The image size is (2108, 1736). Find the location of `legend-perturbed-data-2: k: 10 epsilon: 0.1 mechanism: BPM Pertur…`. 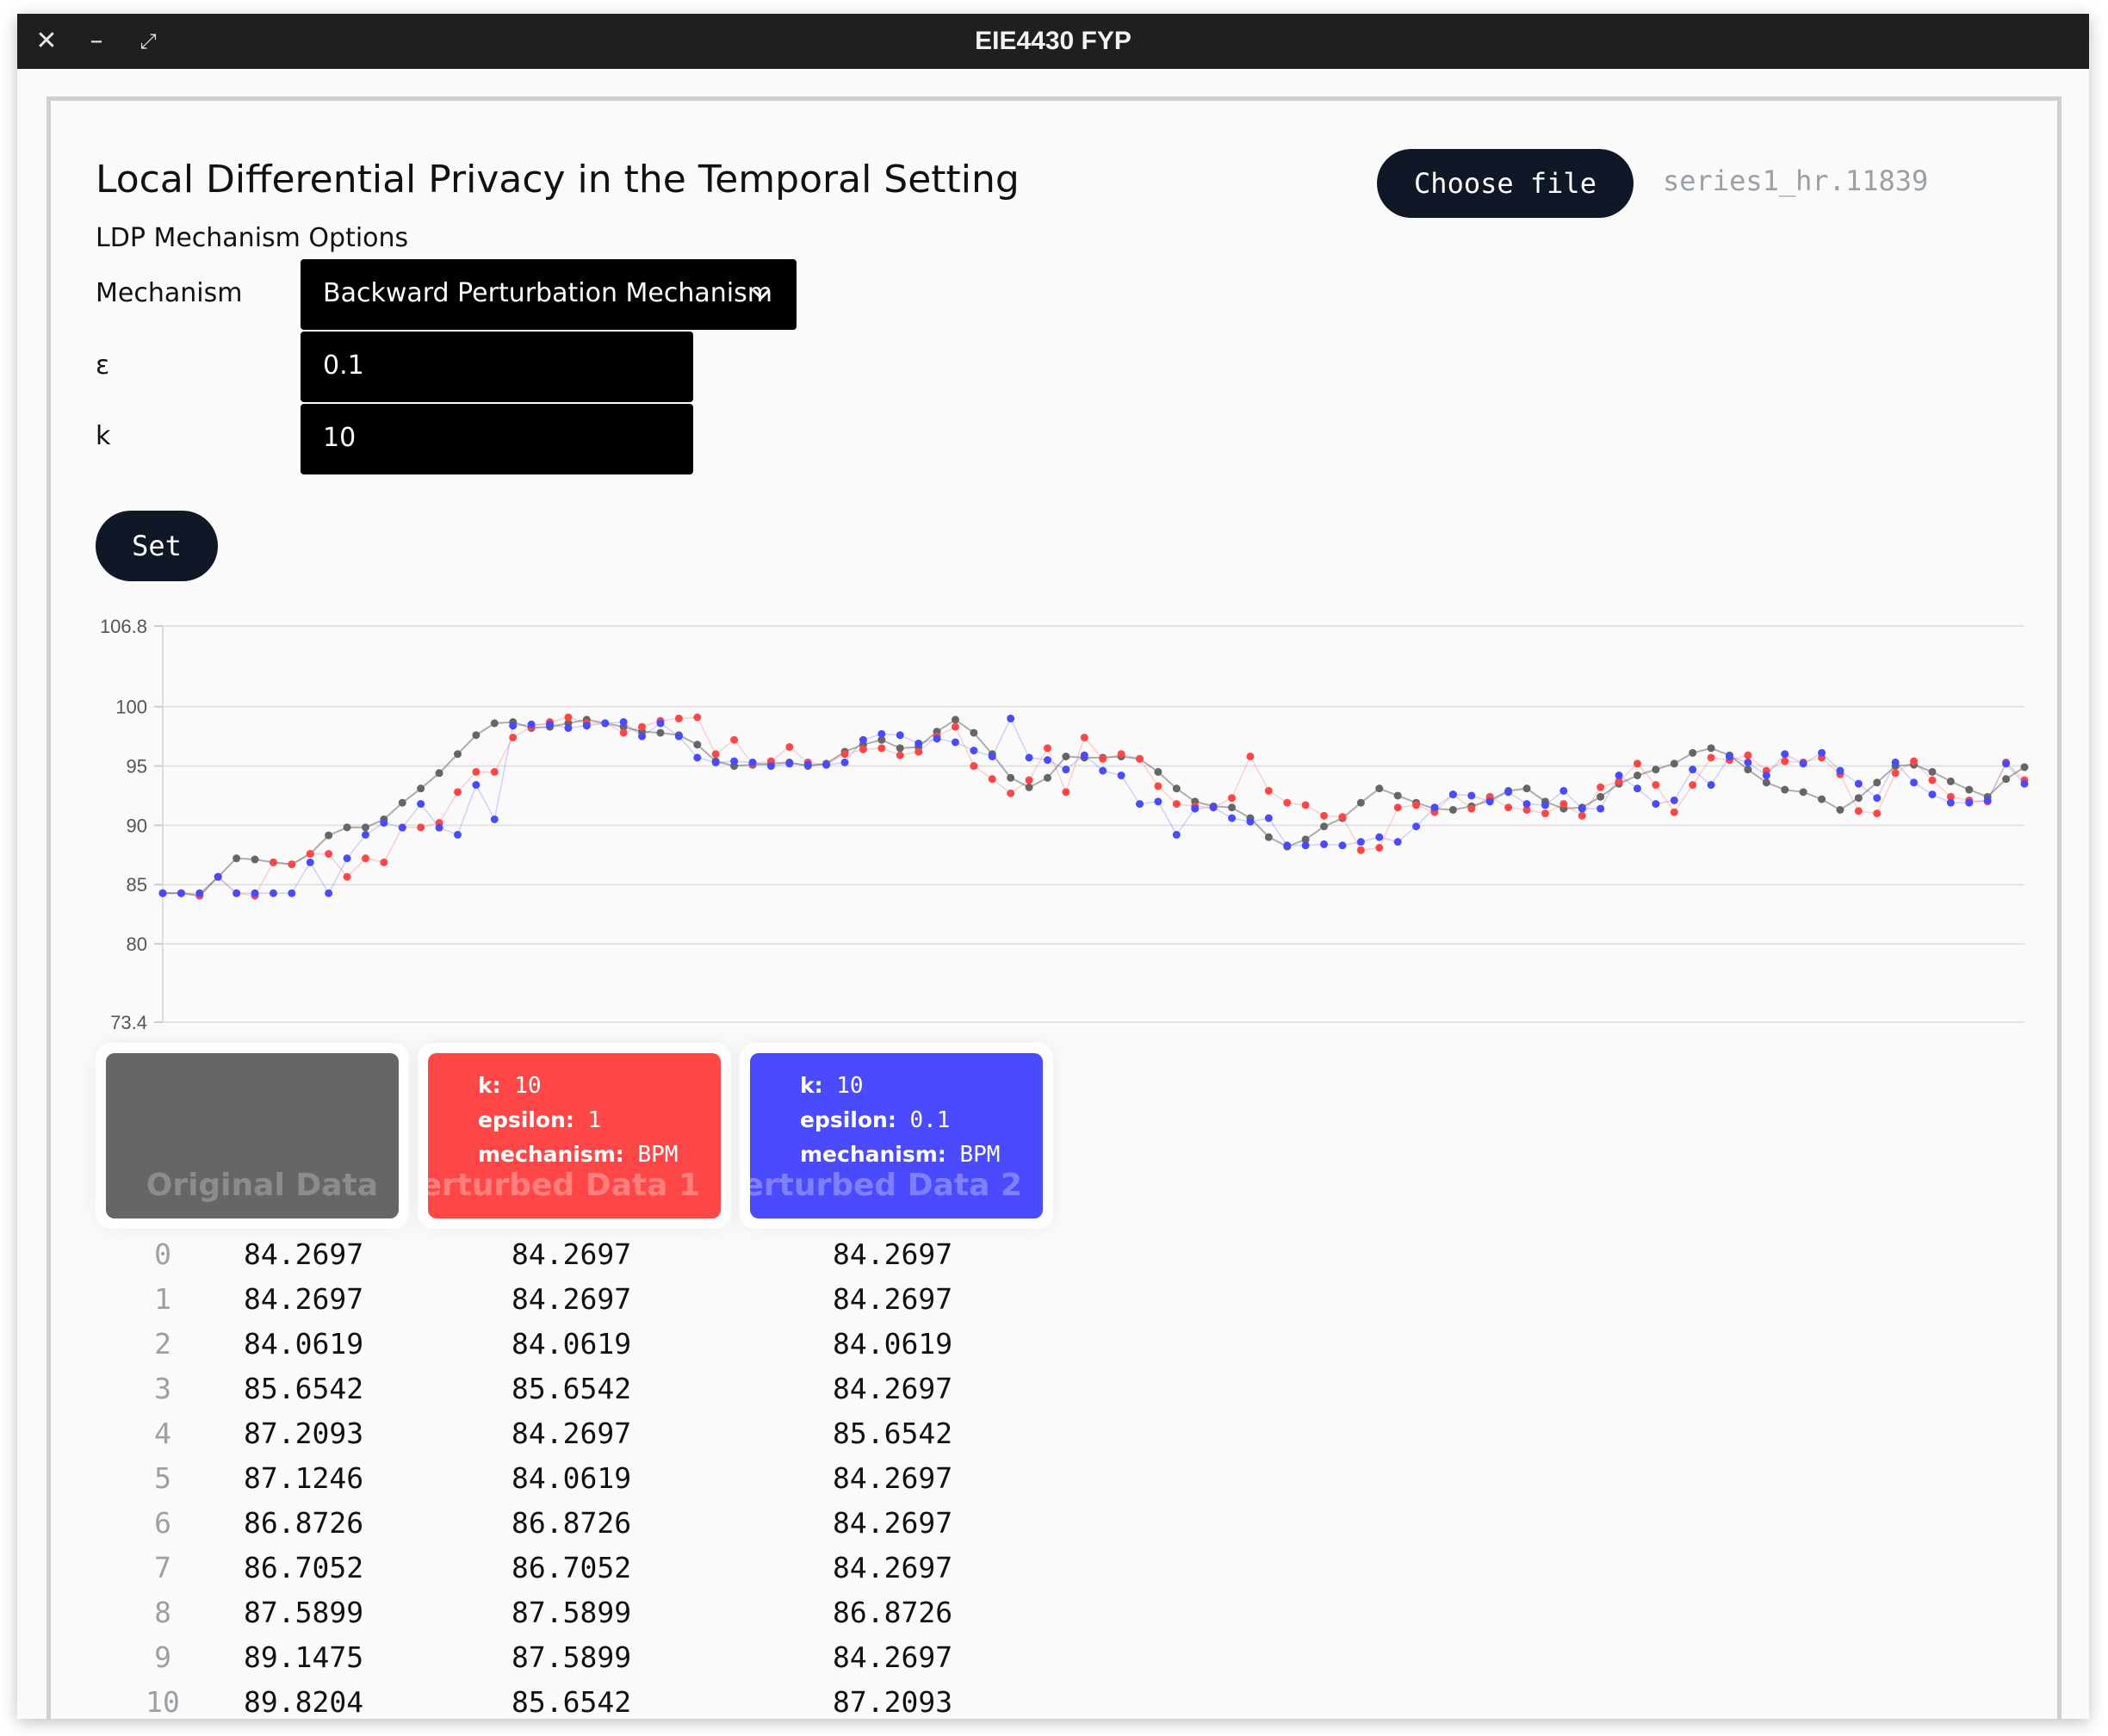

legend-perturbed-data-2: k: 10 epsilon: 0.1 mechanism: BPM Pertur… is located at coordinates (897, 1136).